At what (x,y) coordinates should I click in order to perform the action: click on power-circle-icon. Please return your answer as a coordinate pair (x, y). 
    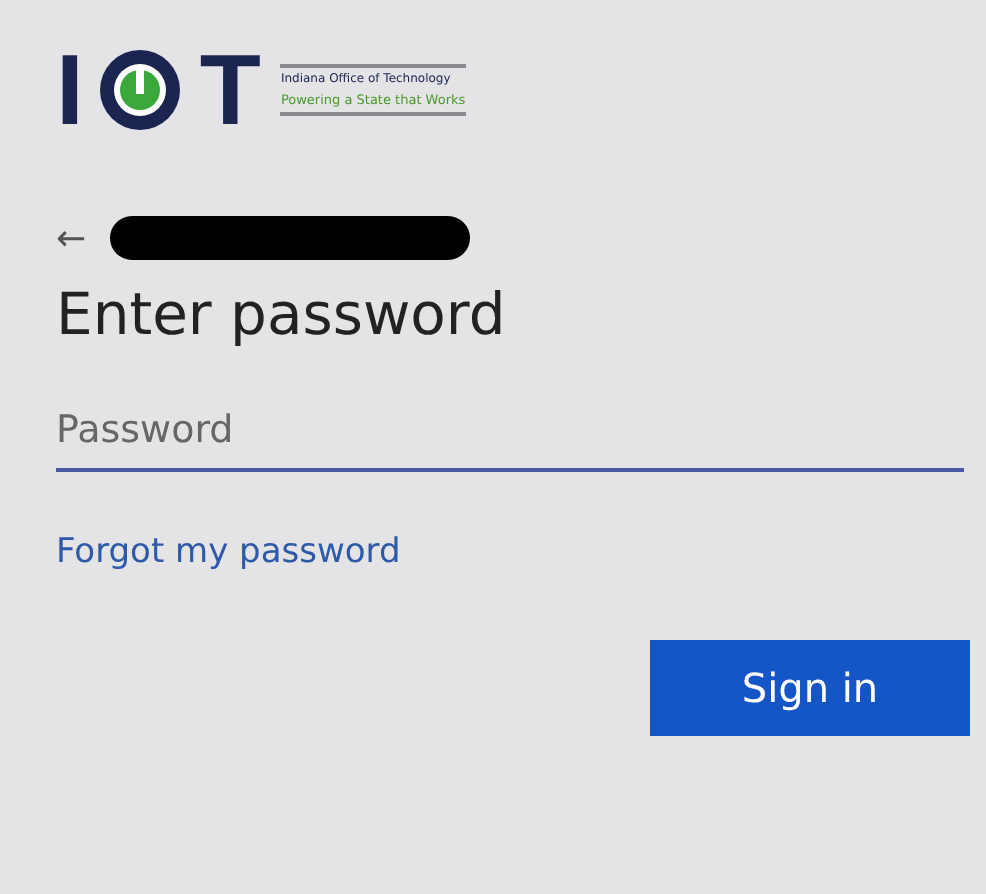
    Looking at the image, I should click on (139, 90).